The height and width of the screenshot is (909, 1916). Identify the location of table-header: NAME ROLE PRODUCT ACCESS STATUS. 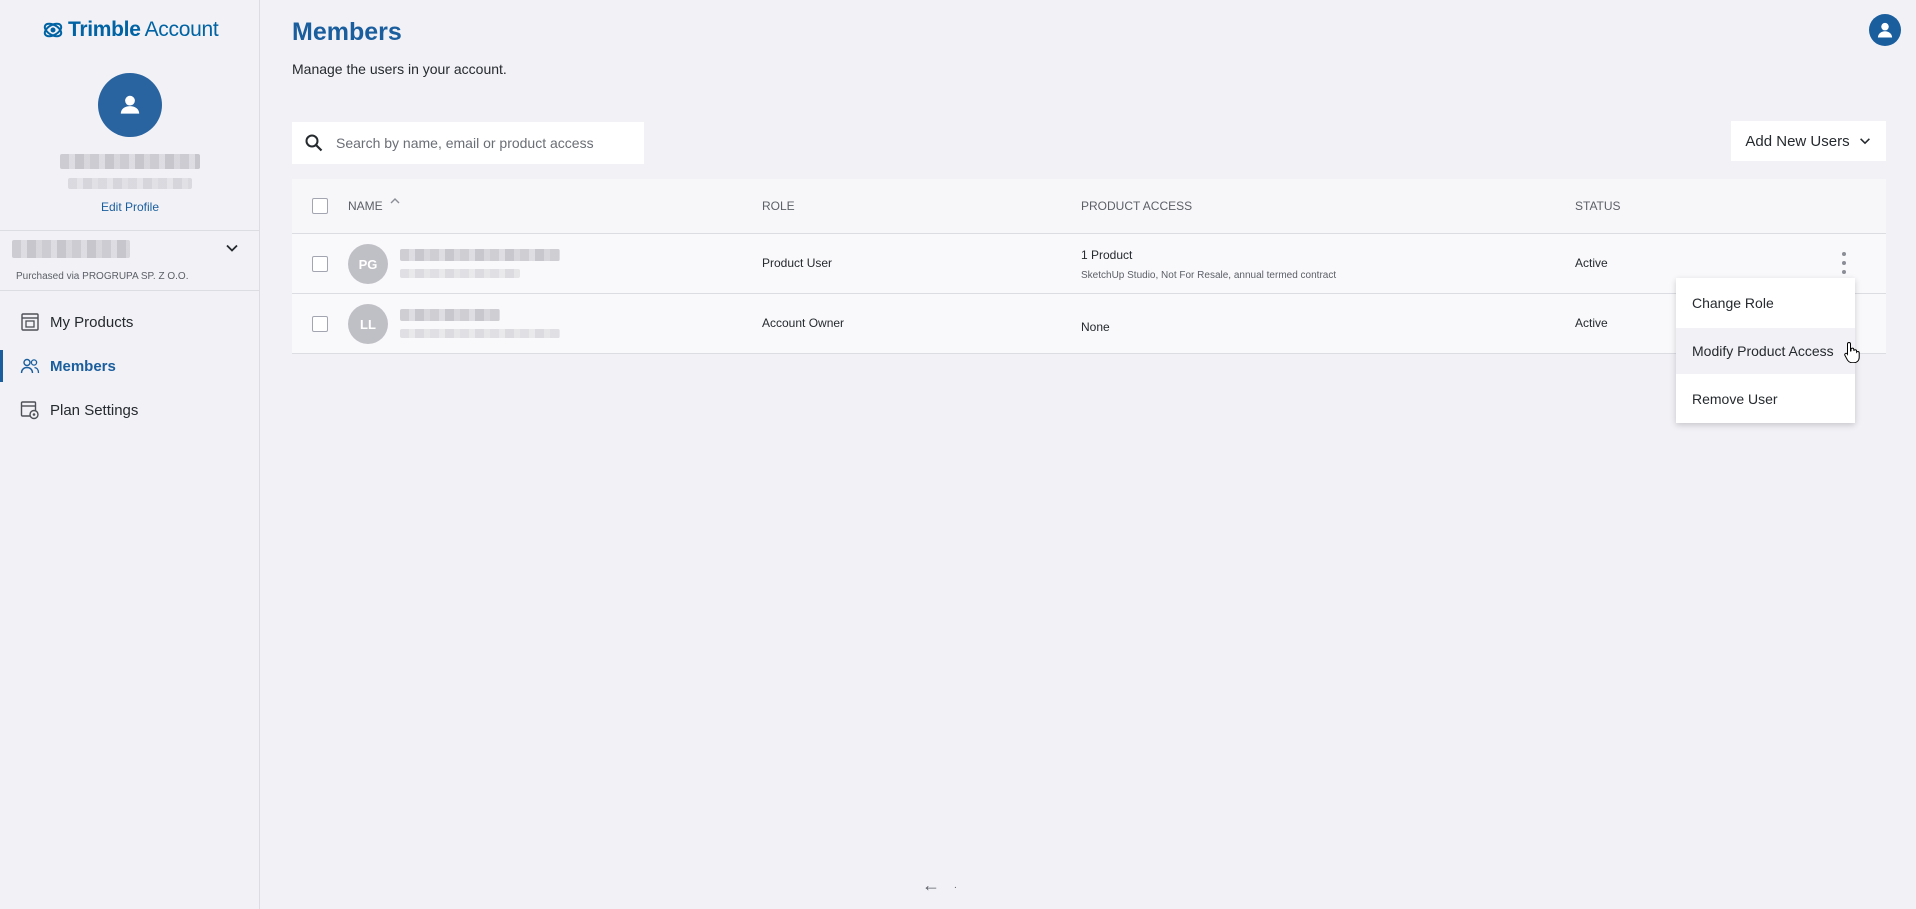
(1089, 206).